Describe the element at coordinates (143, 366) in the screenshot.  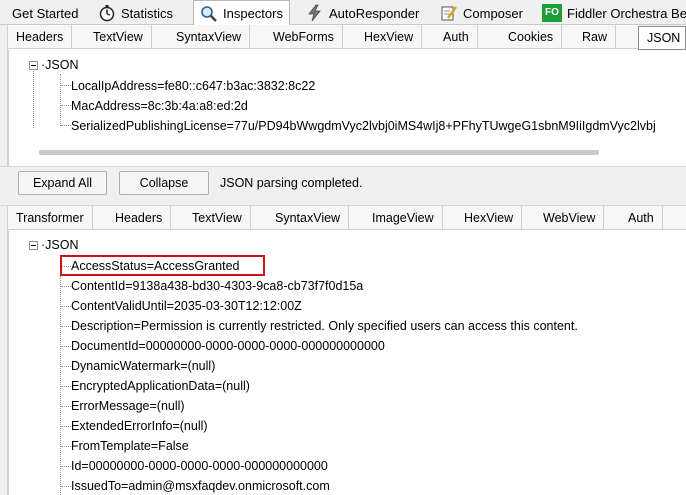
I see `response-tree-item: DynamicWatermark=(null)` at that location.